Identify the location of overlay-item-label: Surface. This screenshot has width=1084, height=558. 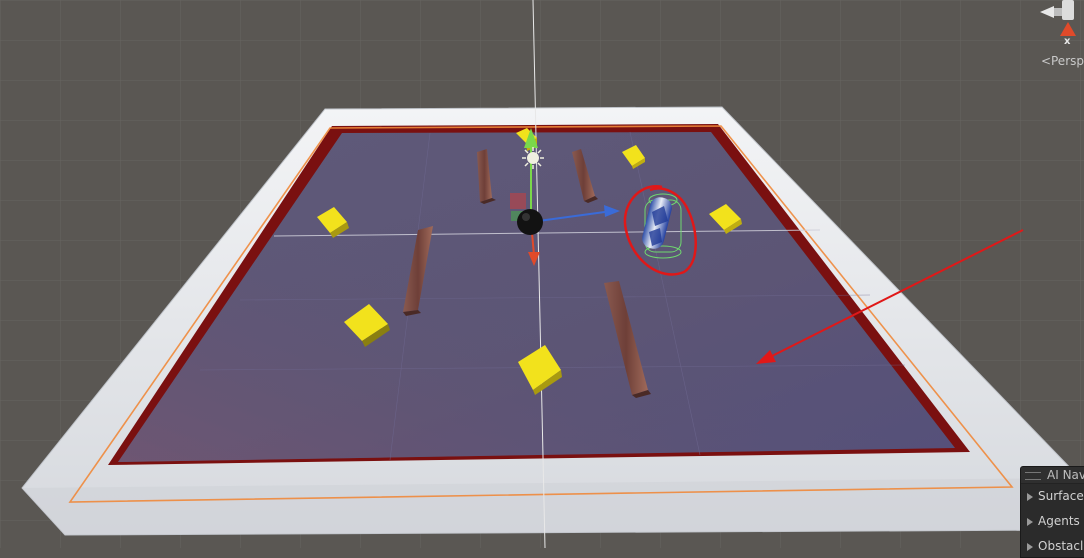
(1061, 496).